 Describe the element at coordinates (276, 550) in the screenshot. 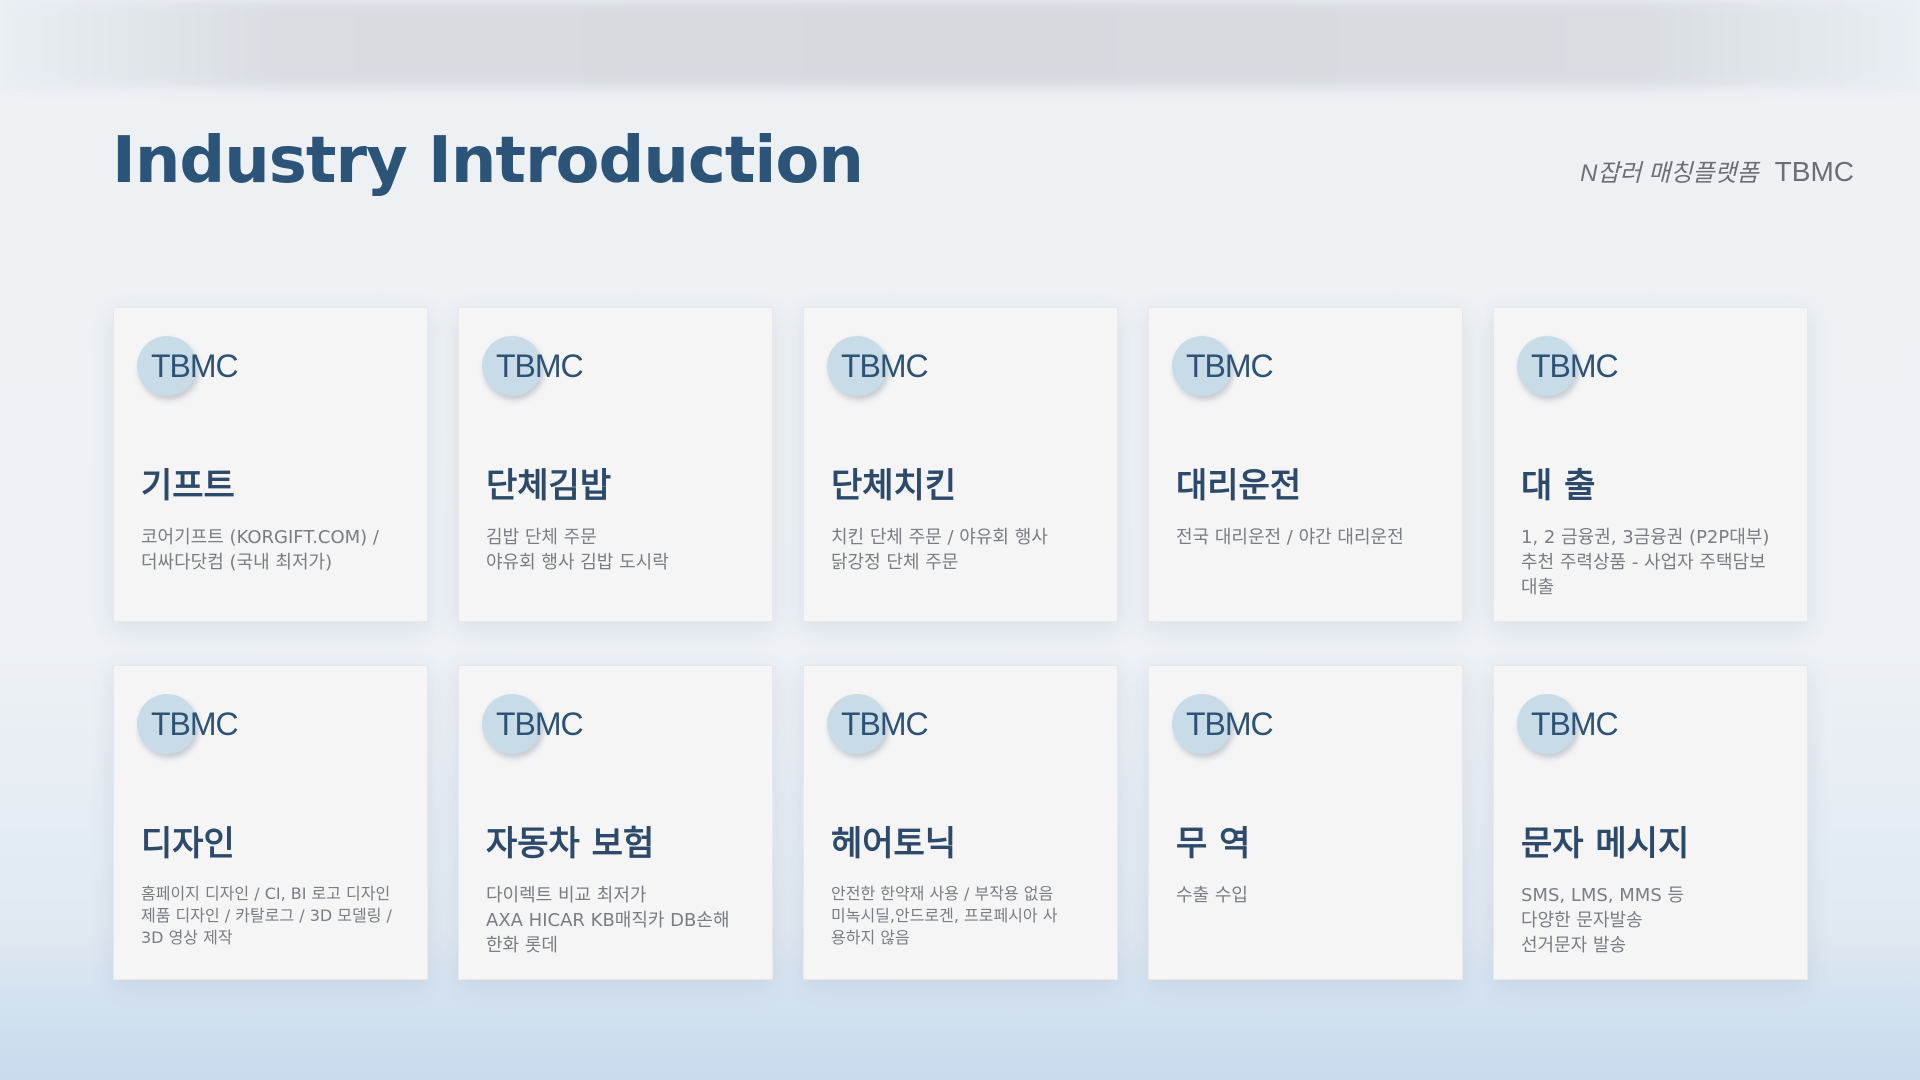

I see `card-description: 코어기프트 (KORGIFT.COM) / 더싸다닷컴 (국내 최저가)` at that location.